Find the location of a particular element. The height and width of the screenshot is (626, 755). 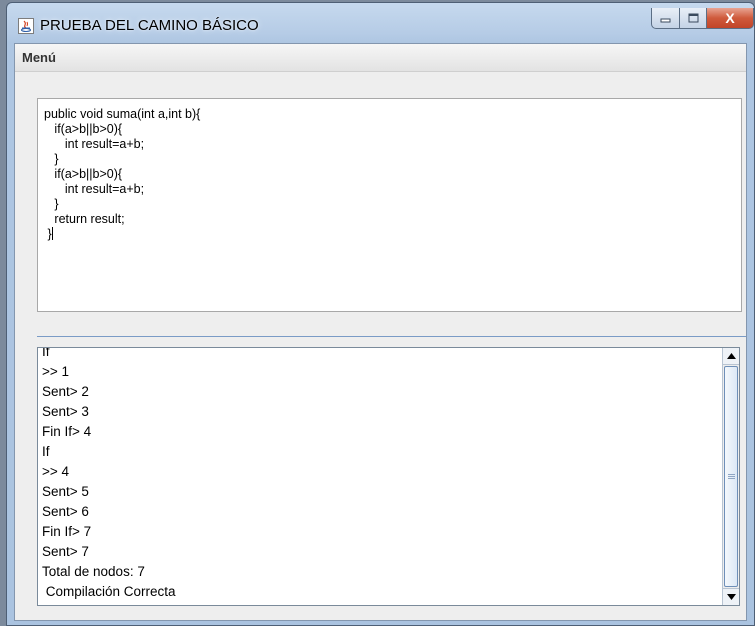

scroll-down-arrow-icon is located at coordinates (731, 597).